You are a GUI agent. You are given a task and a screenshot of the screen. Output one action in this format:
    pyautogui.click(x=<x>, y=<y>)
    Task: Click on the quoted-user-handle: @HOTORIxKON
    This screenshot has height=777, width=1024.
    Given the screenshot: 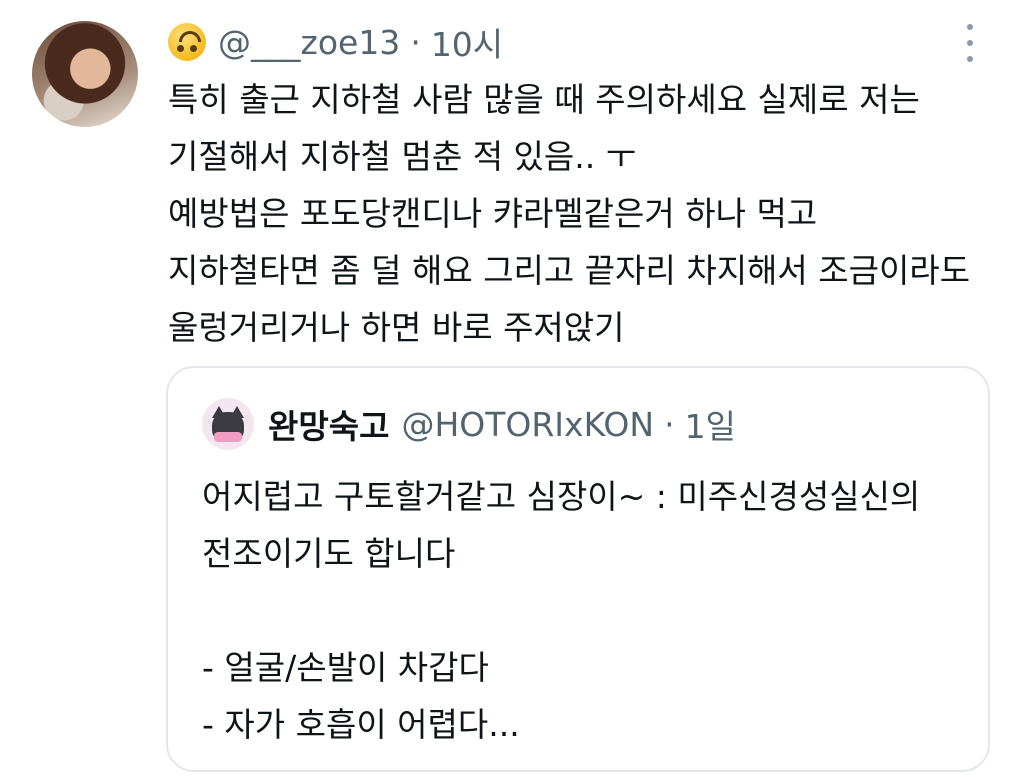 What is the action you would take?
    pyautogui.click(x=528, y=424)
    